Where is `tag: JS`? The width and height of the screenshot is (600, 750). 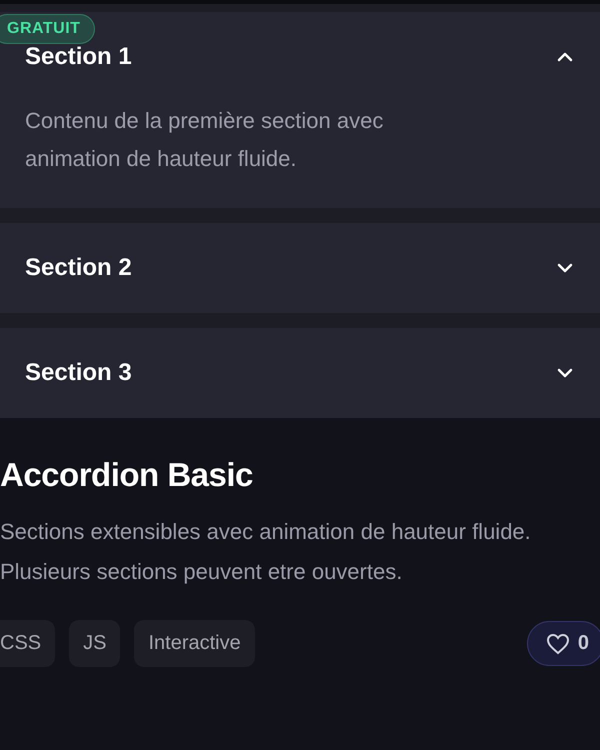
tag: JS is located at coordinates (94, 643).